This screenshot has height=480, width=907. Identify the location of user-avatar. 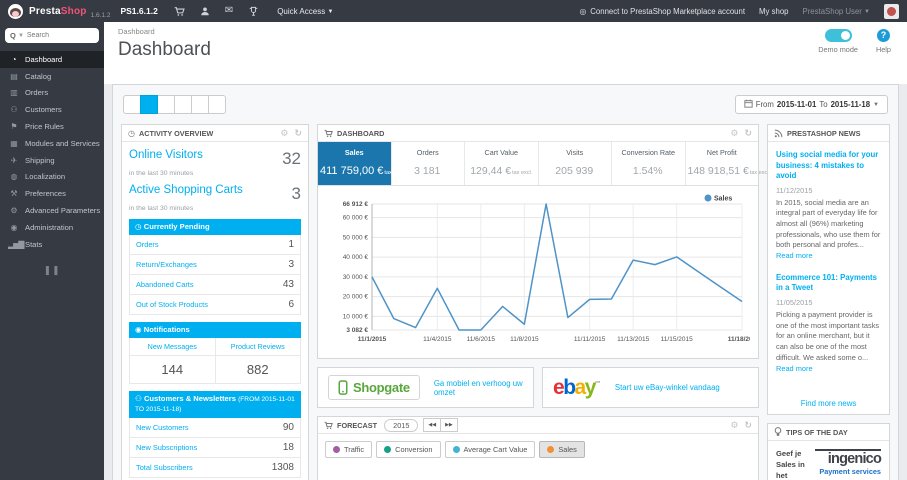
(891, 11).